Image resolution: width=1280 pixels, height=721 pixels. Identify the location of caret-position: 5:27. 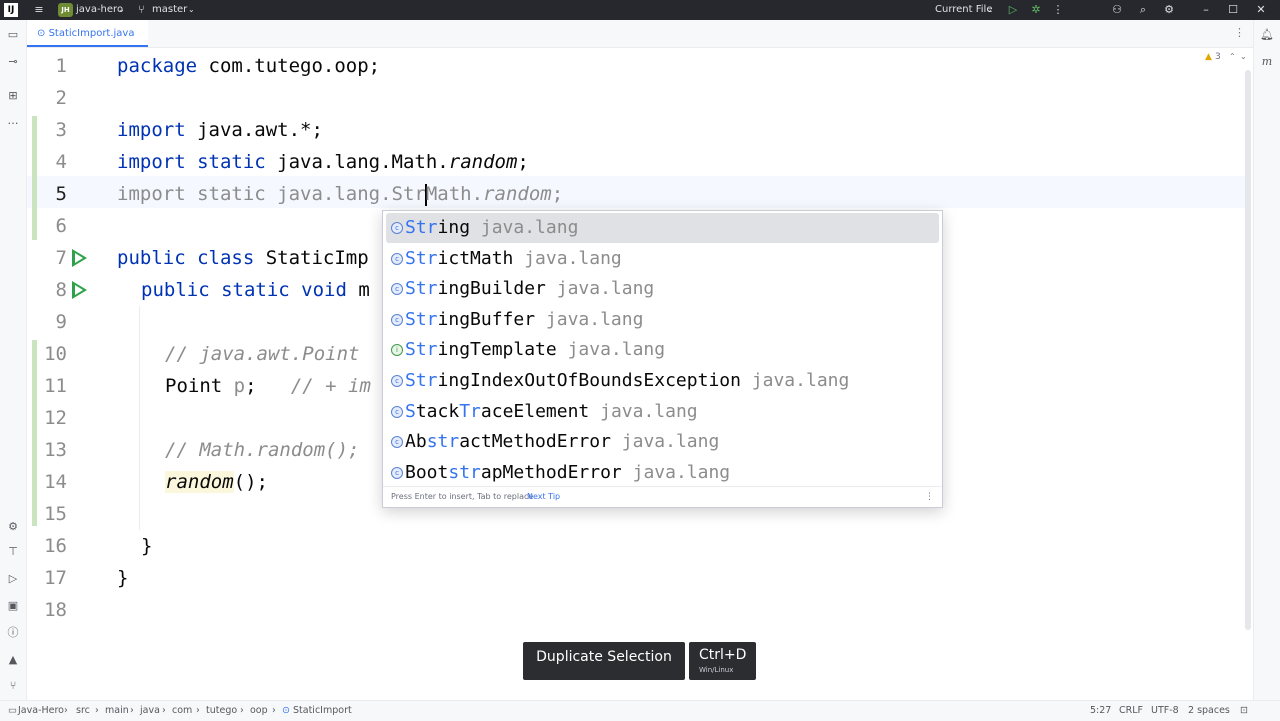
(1100, 711).